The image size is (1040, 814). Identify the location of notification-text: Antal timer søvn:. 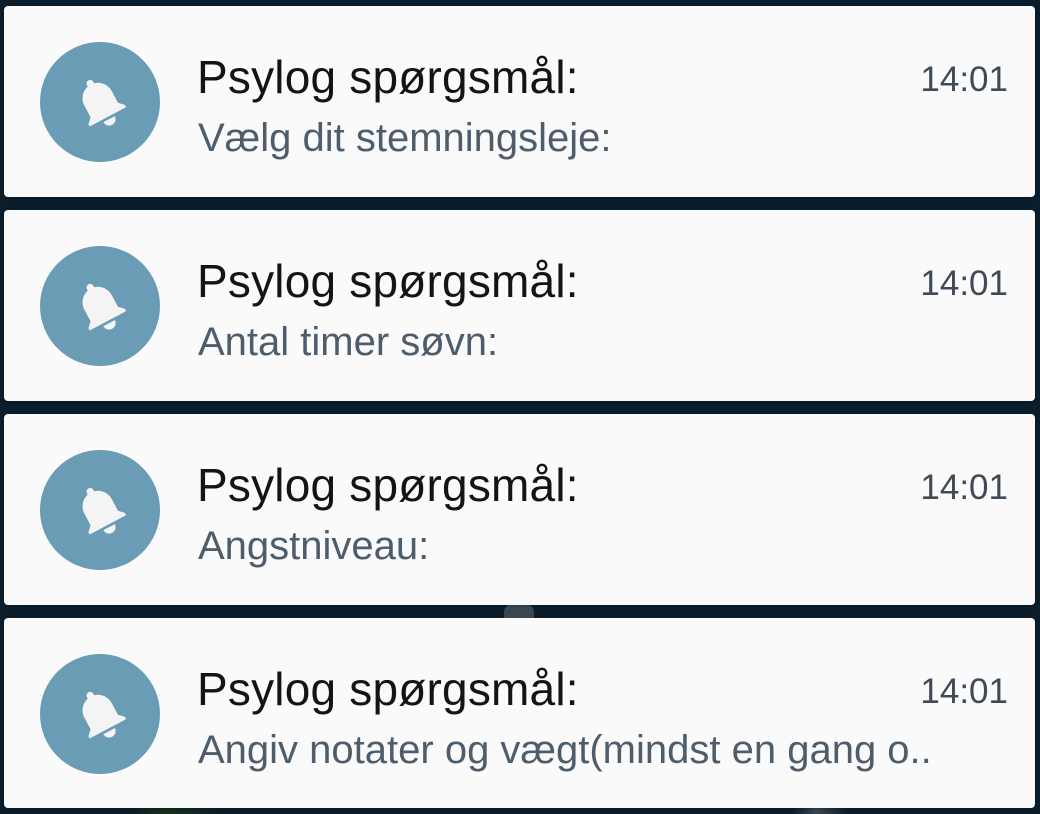
(348, 342).